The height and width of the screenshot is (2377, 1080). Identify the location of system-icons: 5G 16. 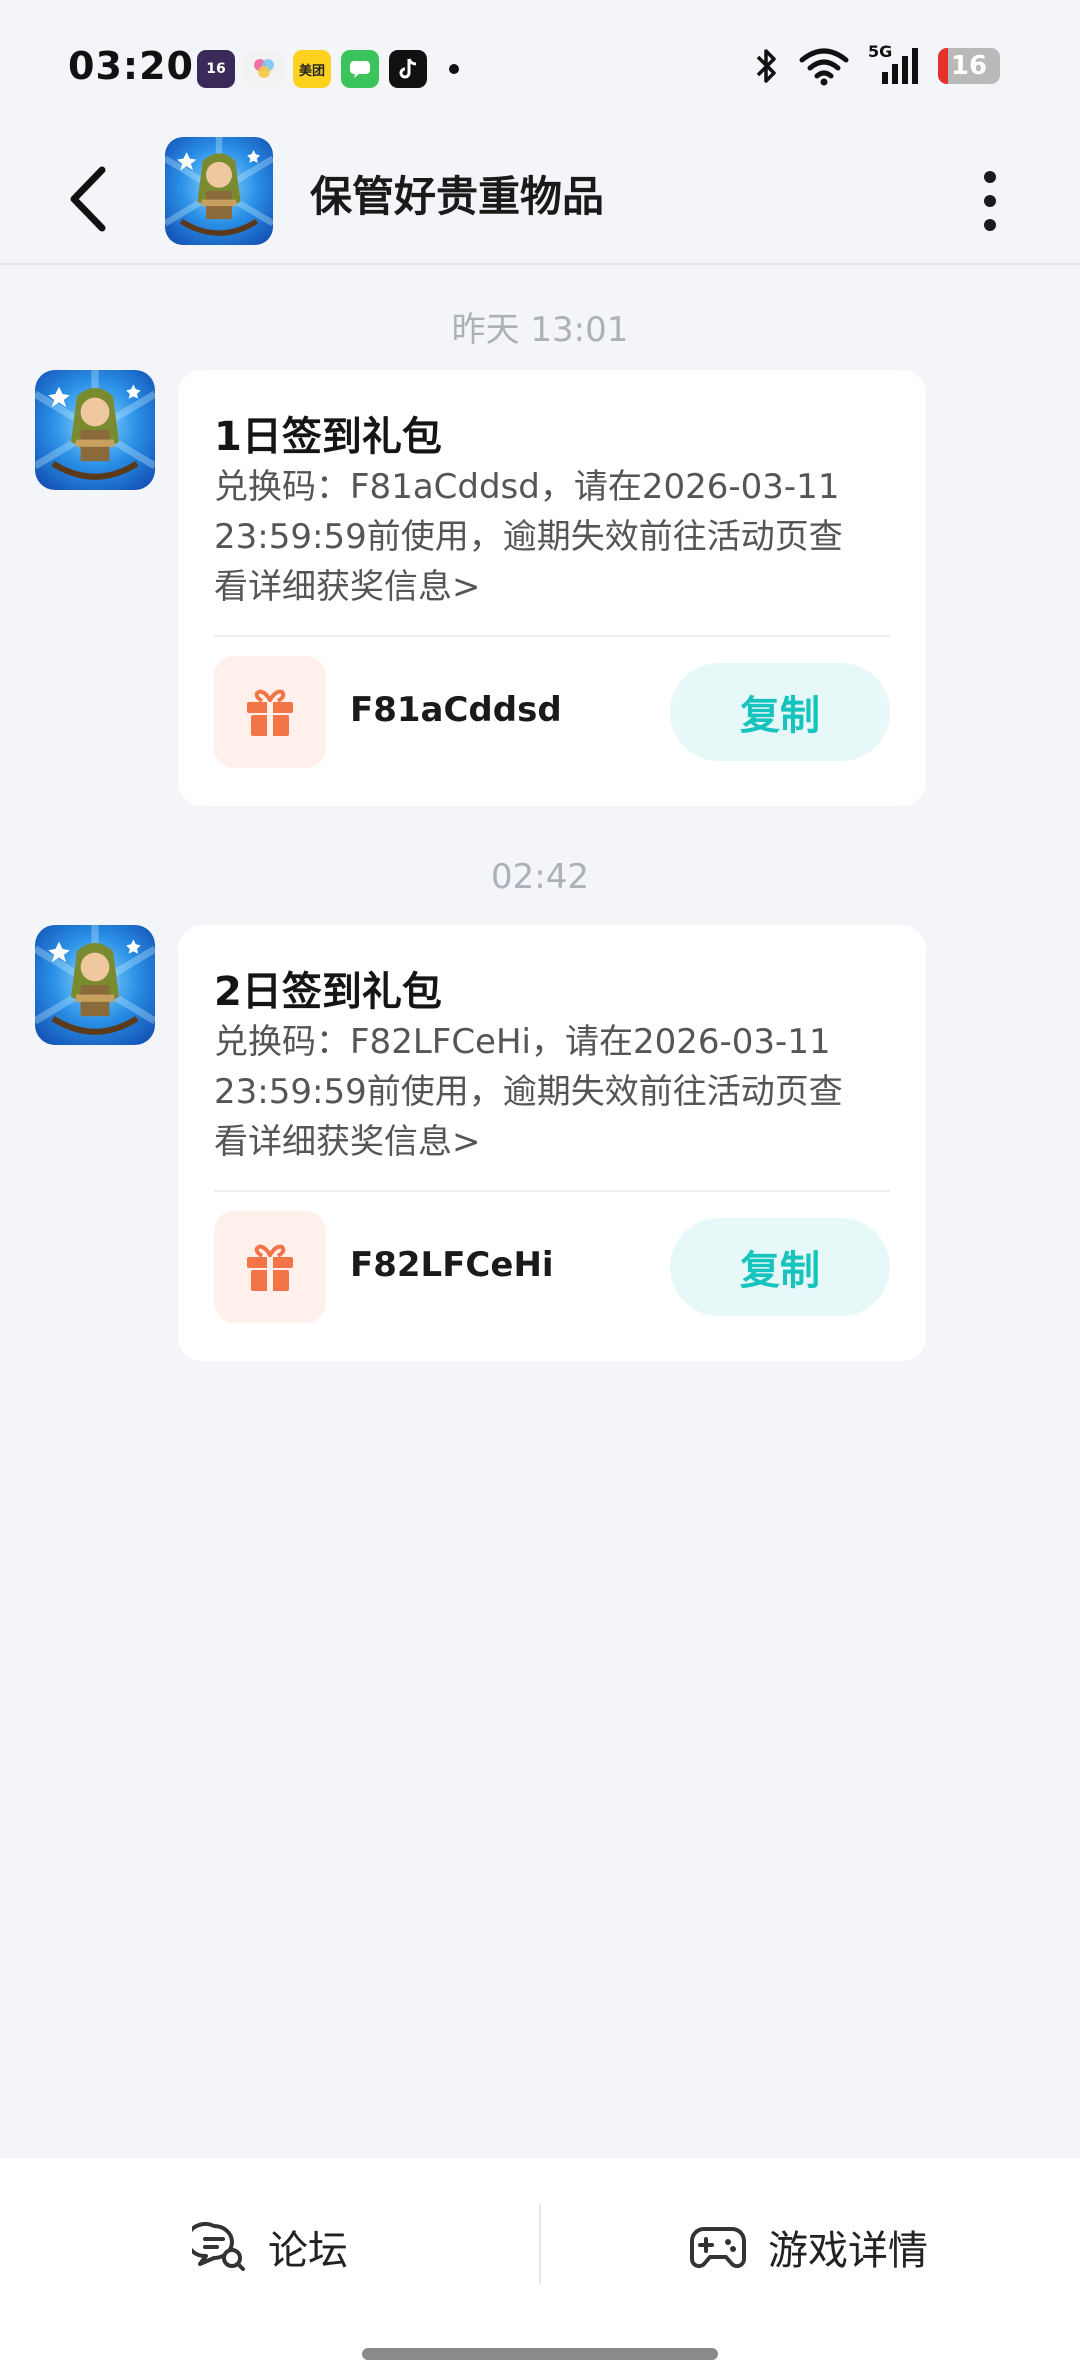
(877, 64).